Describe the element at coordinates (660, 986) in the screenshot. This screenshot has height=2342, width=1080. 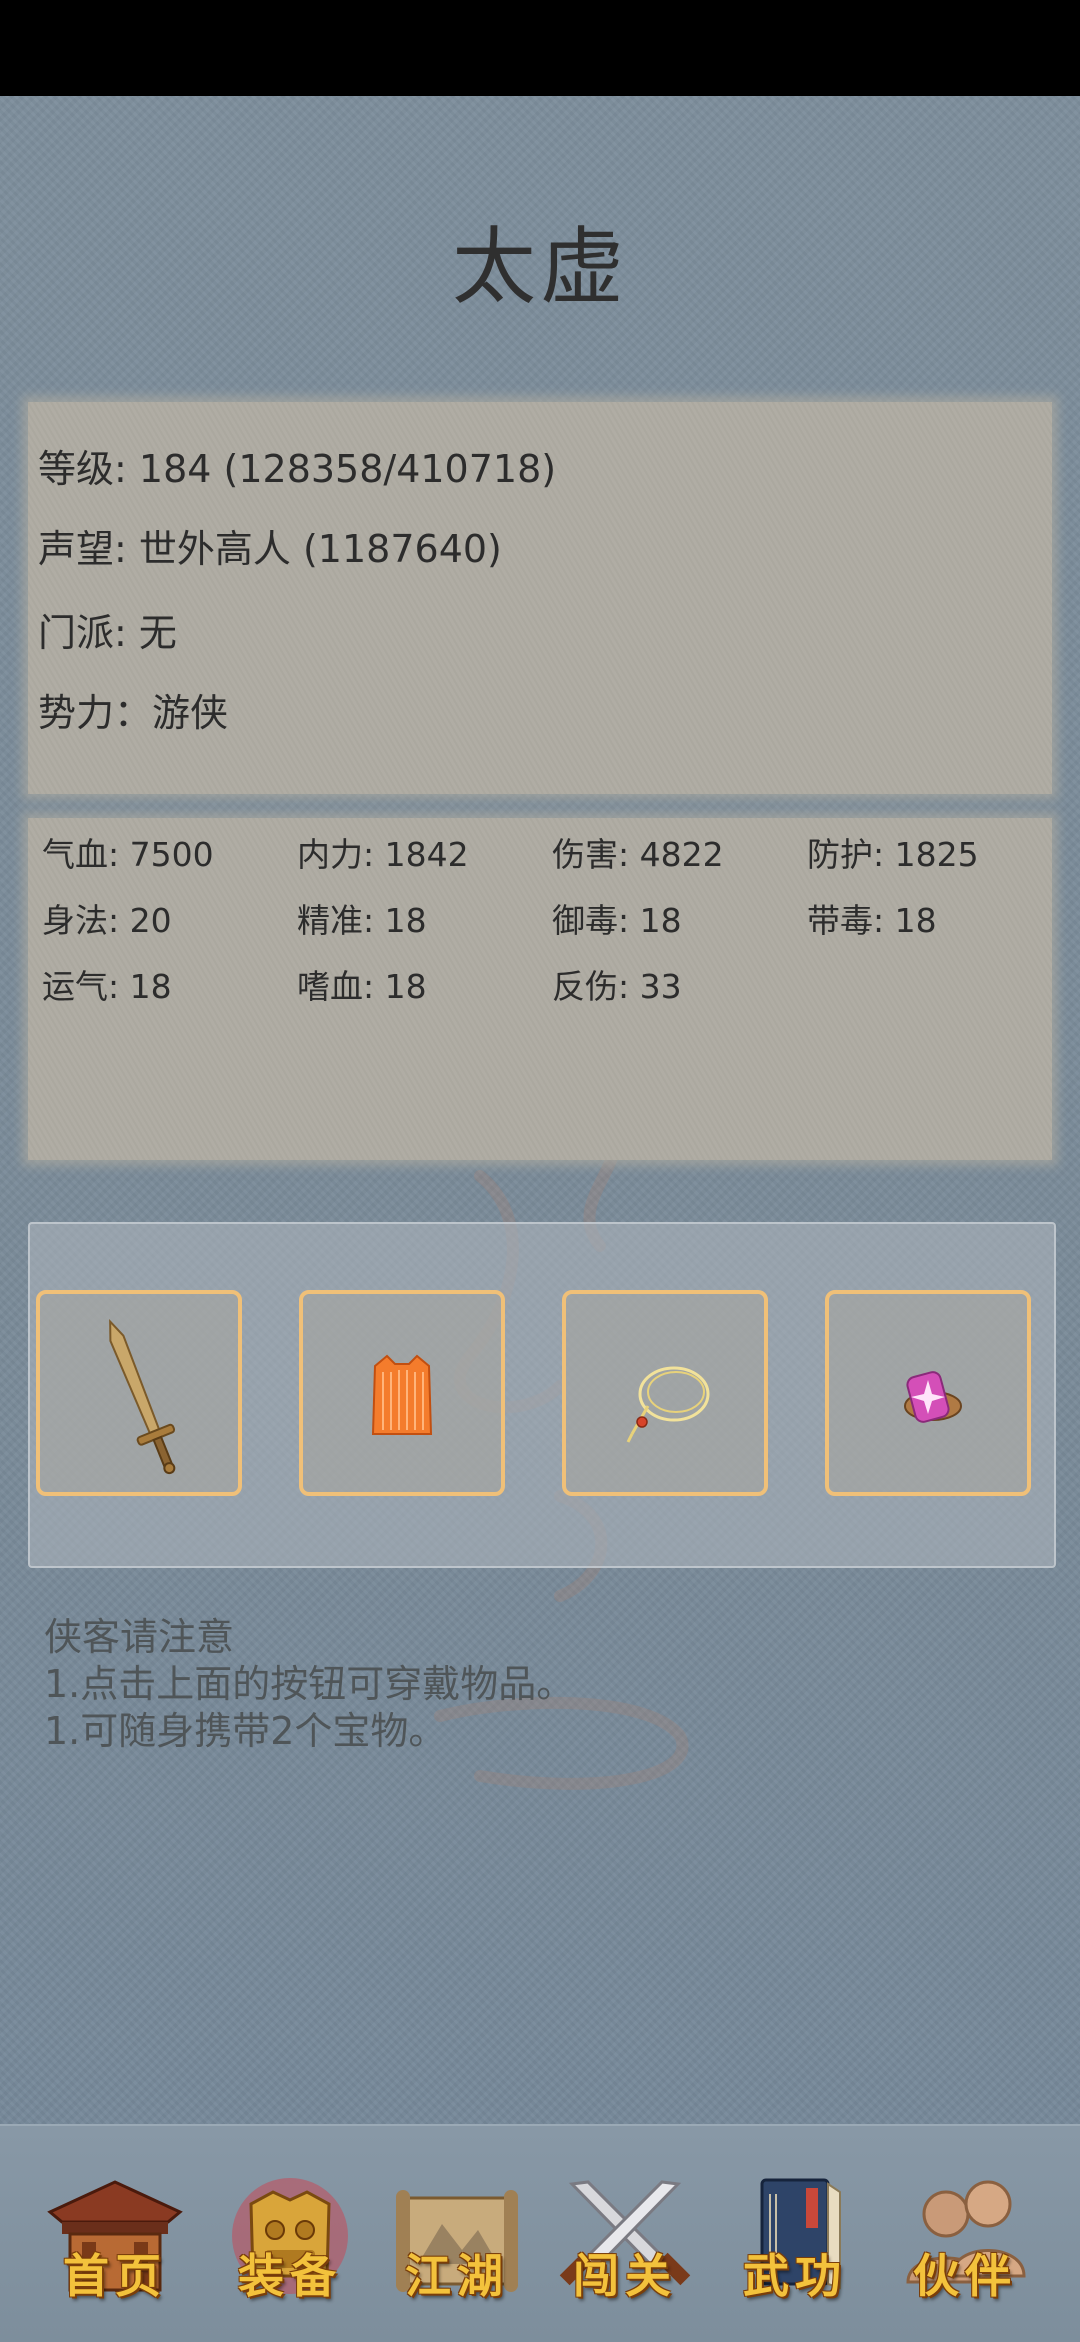
I see `stat-value: 33` at that location.